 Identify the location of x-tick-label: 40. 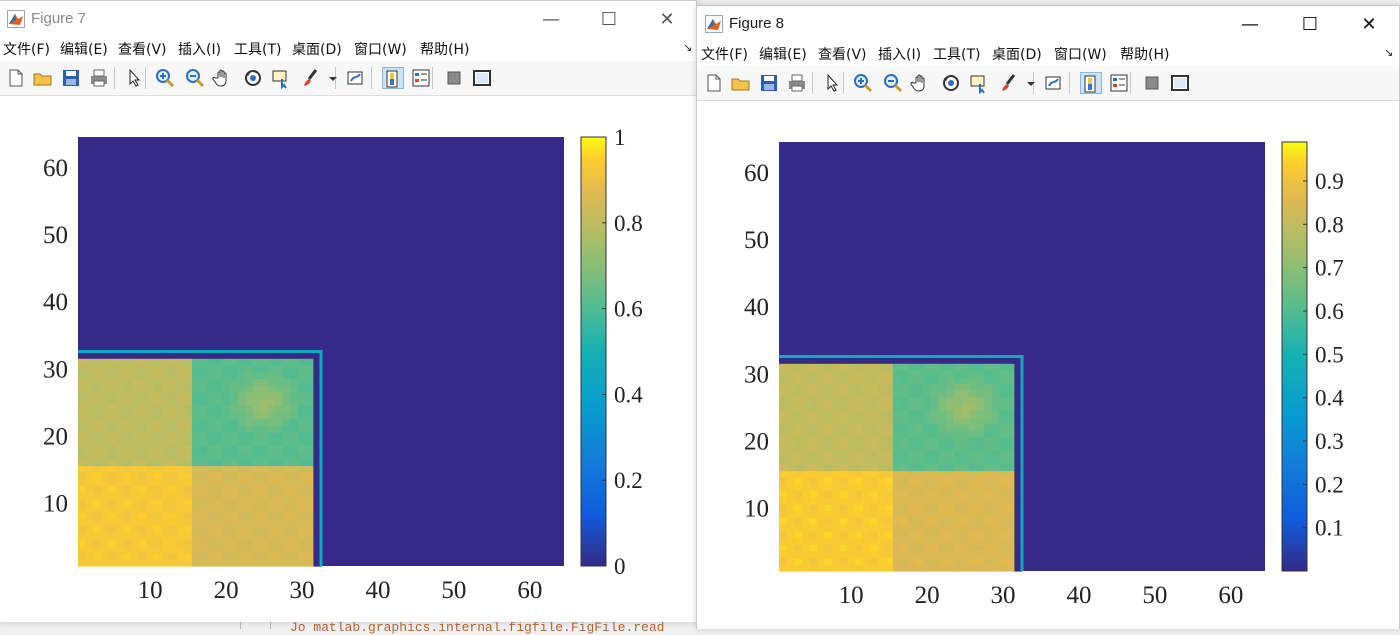
(377, 590).